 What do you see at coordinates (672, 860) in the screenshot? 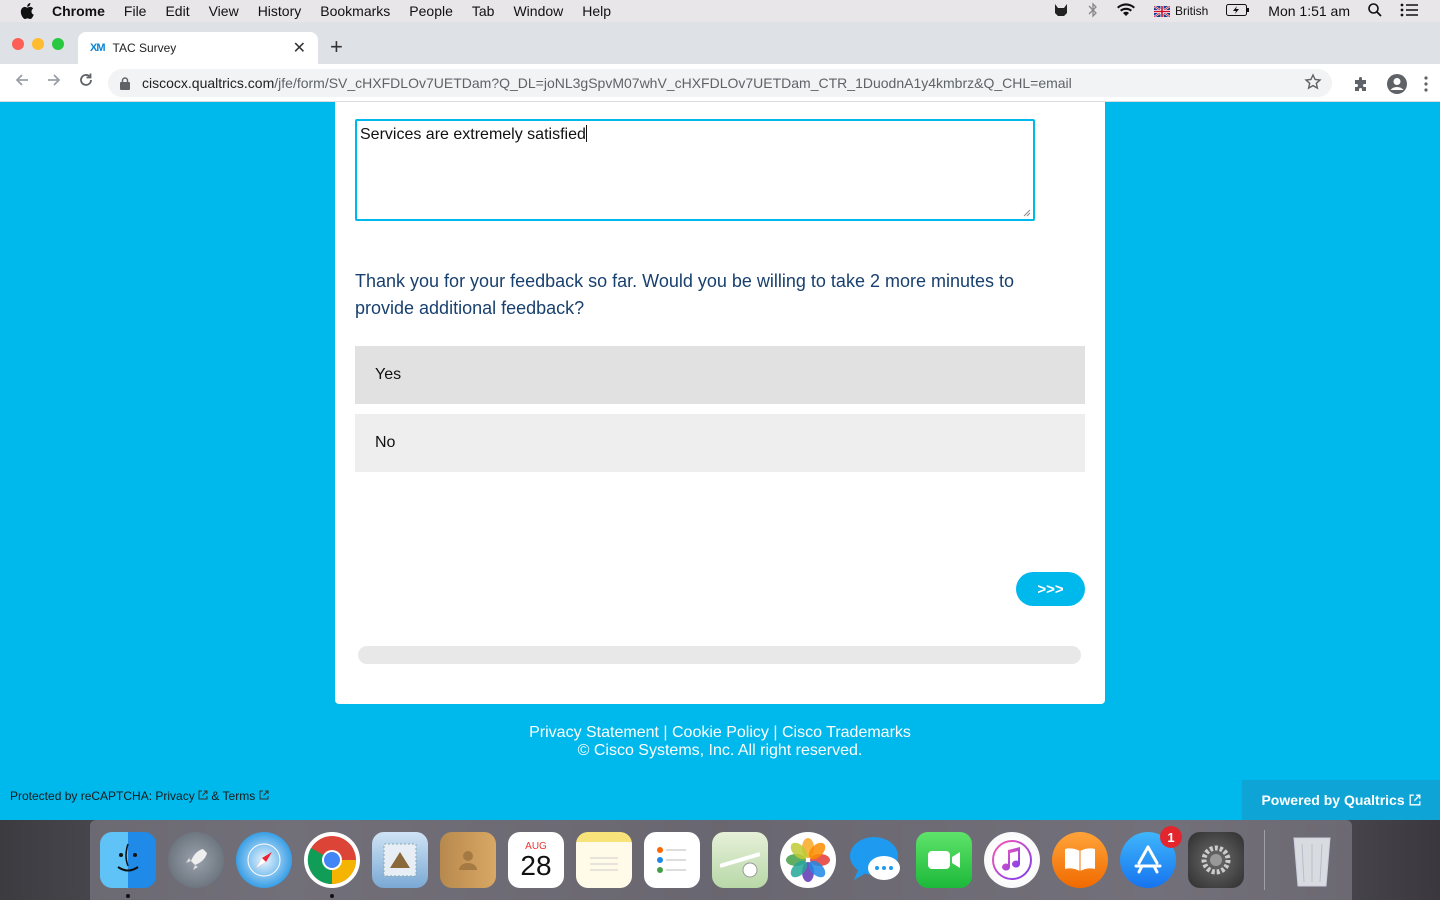
I see `reminders-icon` at bounding box center [672, 860].